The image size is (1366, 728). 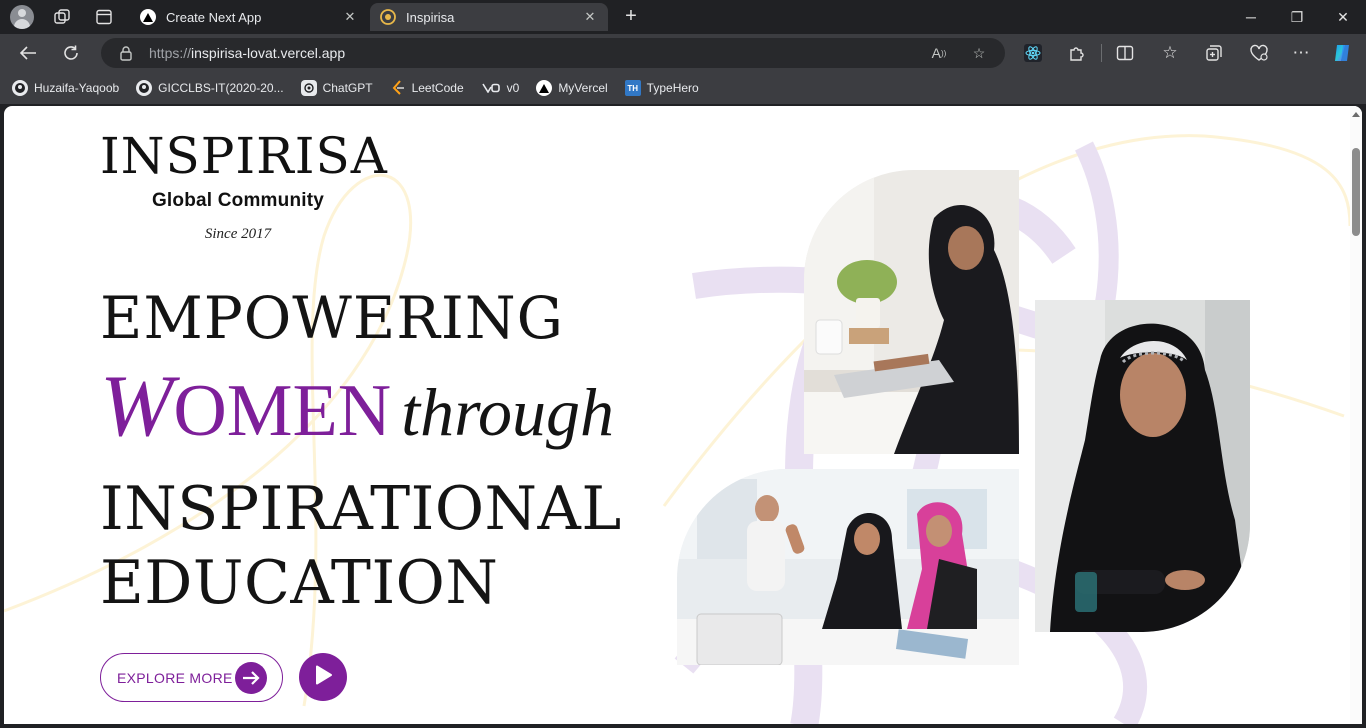 I want to click on leetcode-icon, so click(x=398, y=88).